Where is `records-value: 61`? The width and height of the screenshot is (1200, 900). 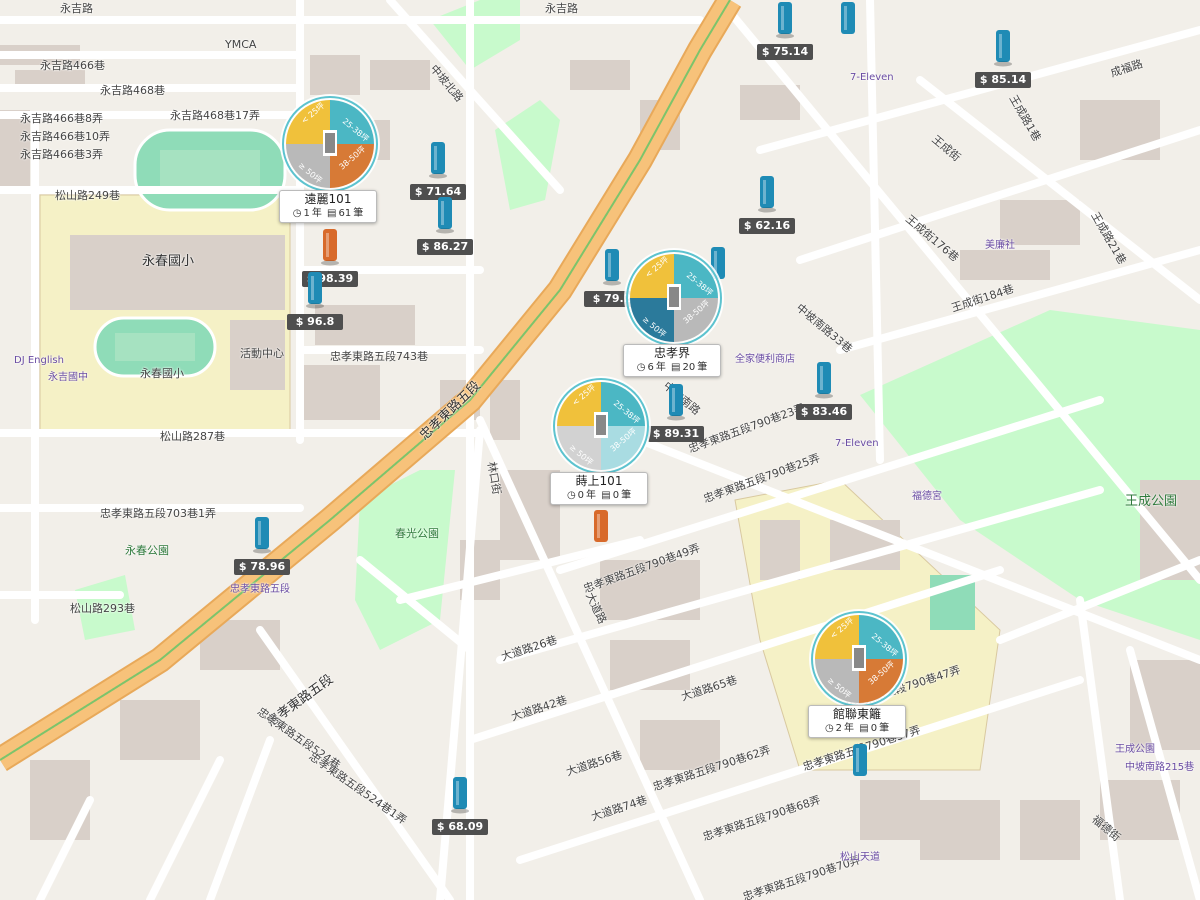
records-value: 61 is located at coordinates (345, 213).